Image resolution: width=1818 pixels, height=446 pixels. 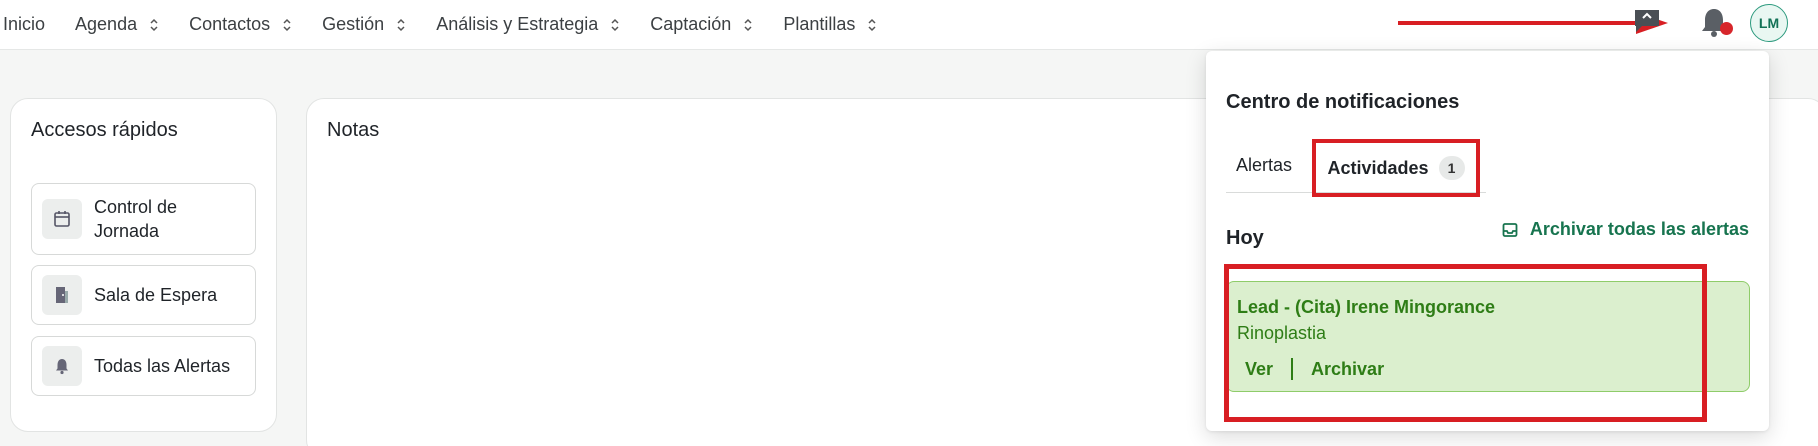 What do you see at coordinates (1726, 28) in the screenshot?
I see `notification-dot` at bounding box center [1726, 28].